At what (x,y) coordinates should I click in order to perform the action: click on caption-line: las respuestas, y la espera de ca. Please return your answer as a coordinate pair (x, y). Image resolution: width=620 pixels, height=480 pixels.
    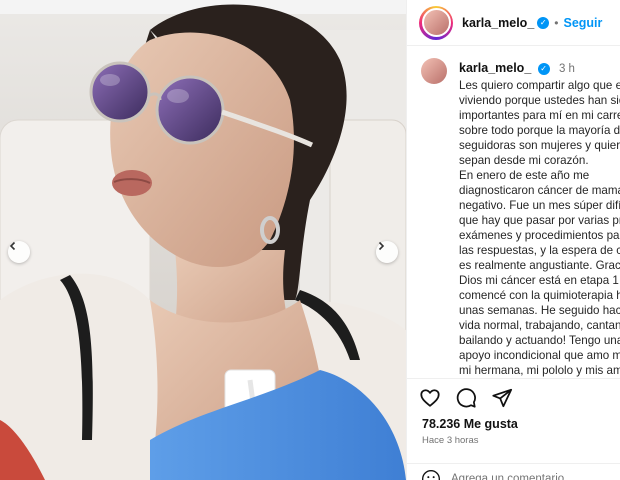
    Looking at the image, I should click on (539, 250).